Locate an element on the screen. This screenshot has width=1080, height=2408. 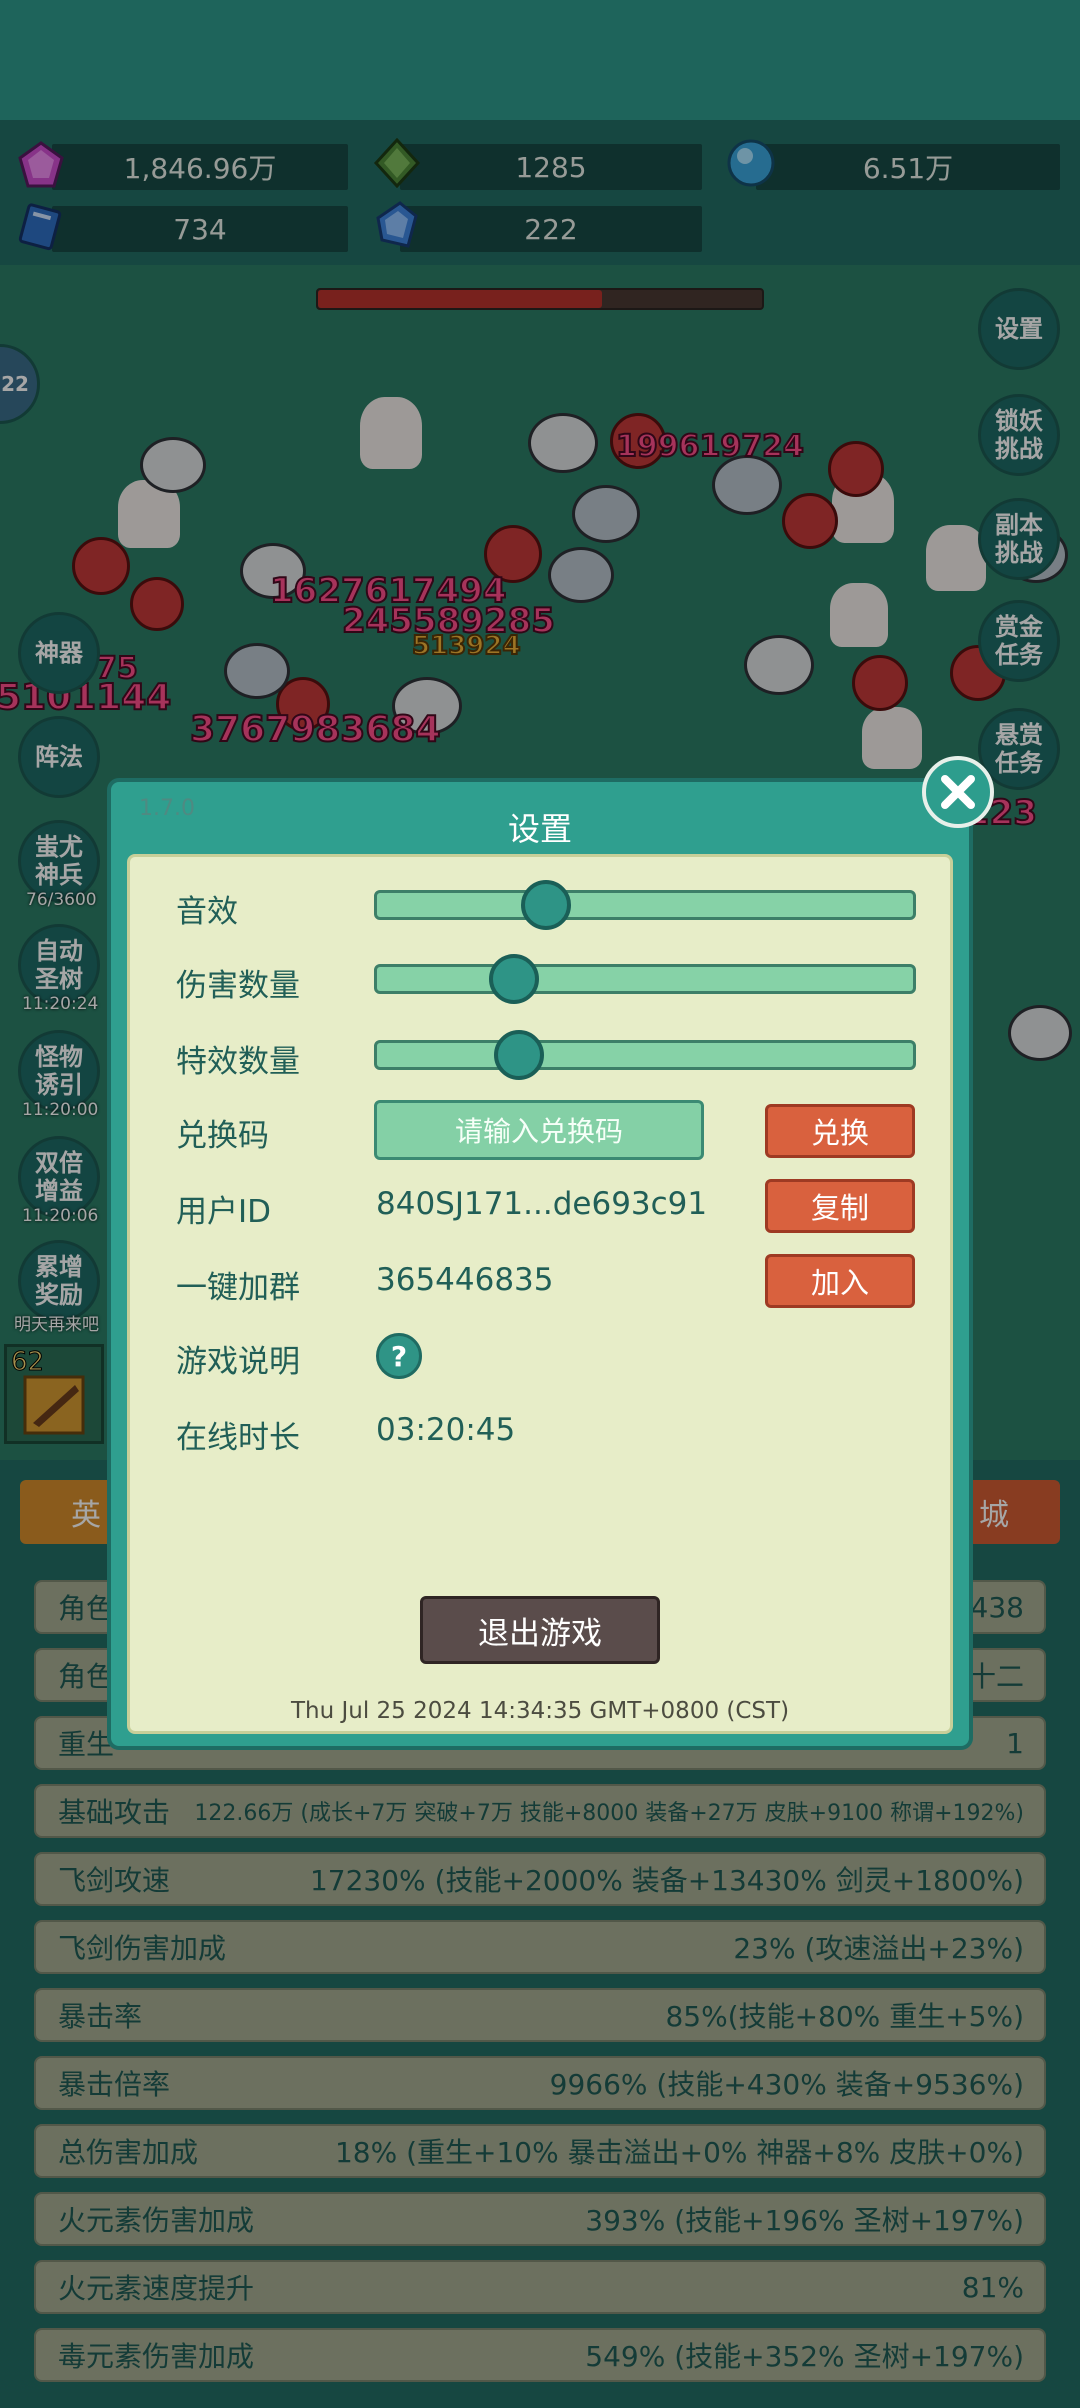
damage-count-slider-handle is located at coordinates (513, 979).